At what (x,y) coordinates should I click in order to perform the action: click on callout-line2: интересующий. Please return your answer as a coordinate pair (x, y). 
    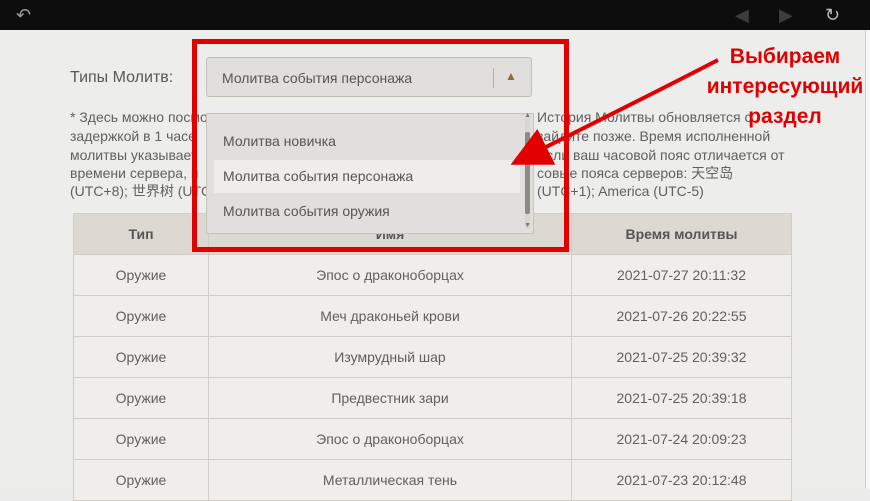
    Looking at the image, I should click on (785, 86).